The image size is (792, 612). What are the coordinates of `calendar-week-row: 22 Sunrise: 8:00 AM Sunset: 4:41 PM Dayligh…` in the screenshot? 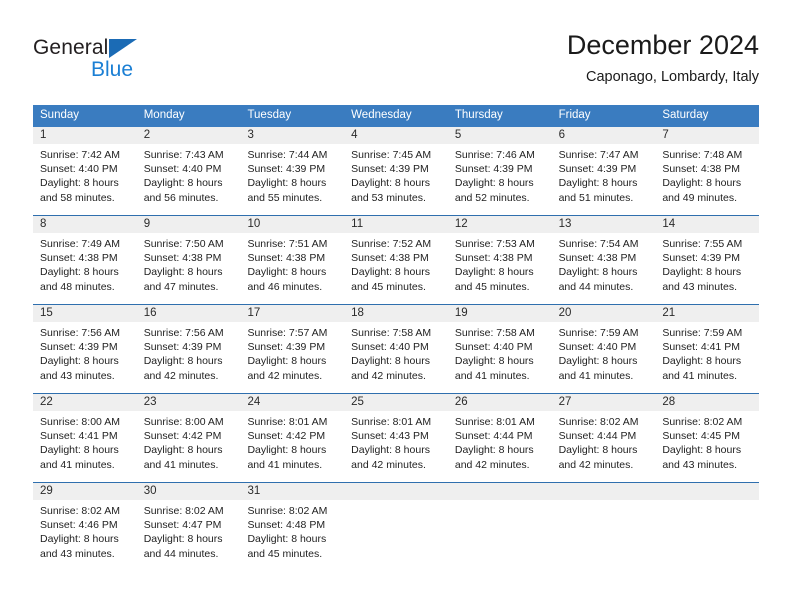 It's located at (396, 438).